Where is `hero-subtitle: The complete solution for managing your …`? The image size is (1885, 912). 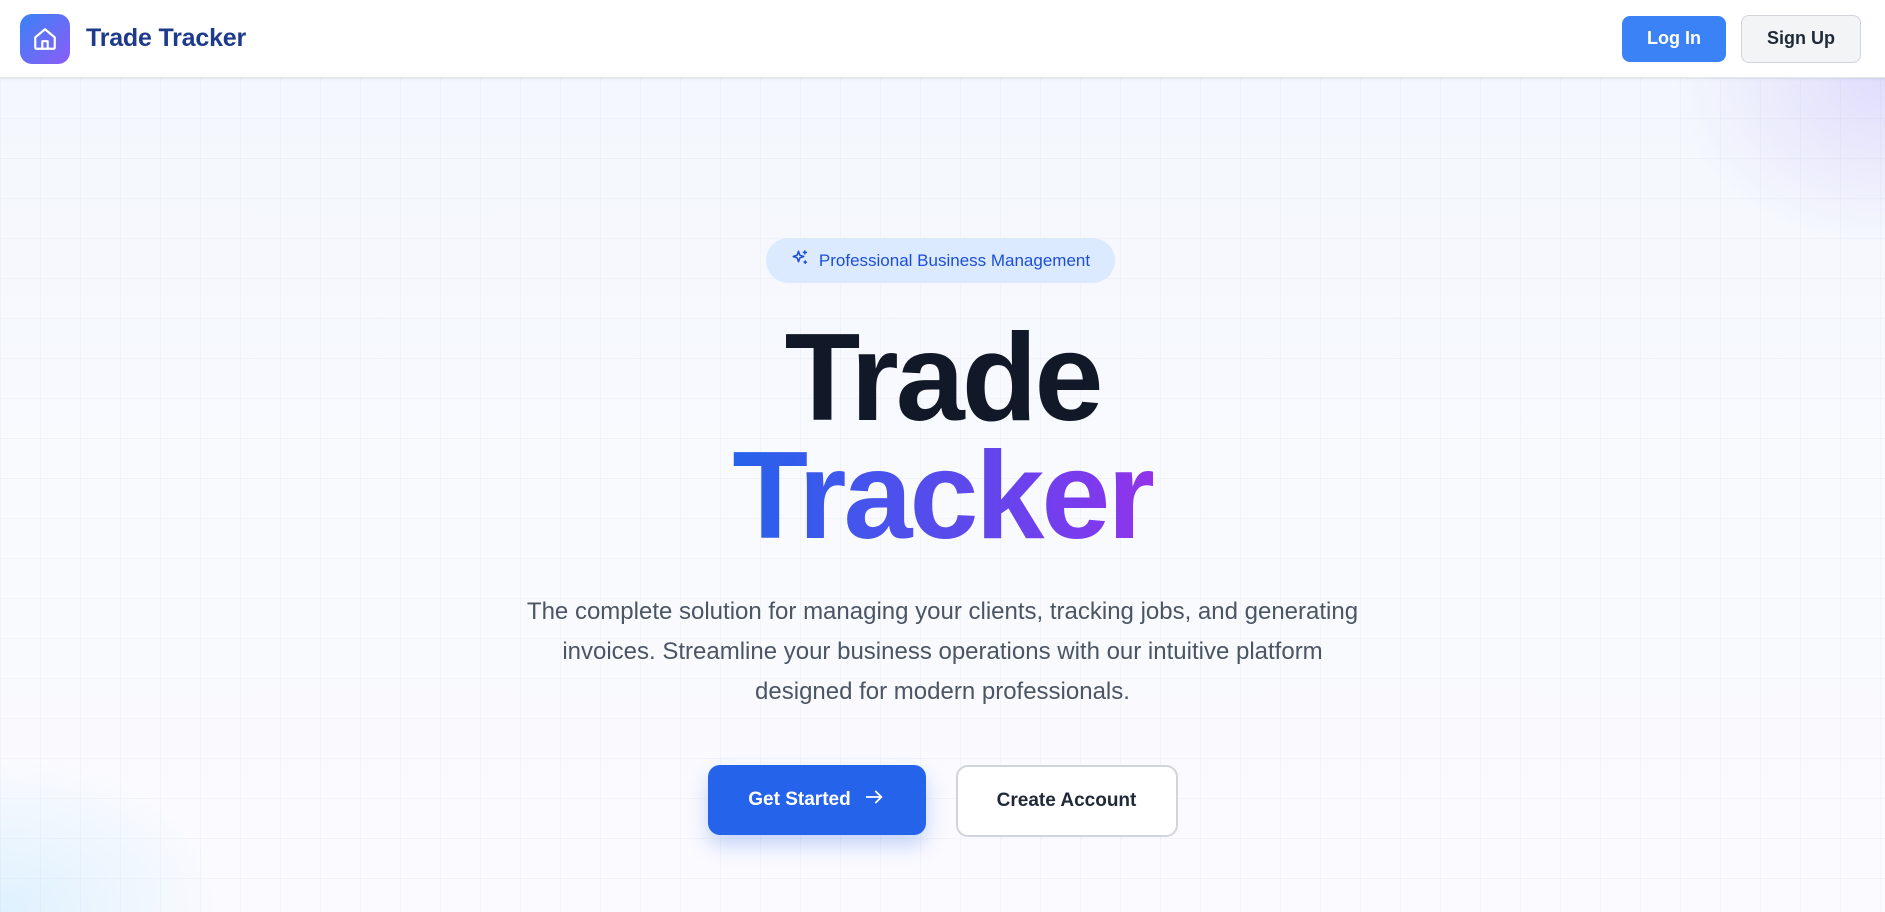
hero-subtitle: The complete solution for managing your … is located at coordinates (942, 651).